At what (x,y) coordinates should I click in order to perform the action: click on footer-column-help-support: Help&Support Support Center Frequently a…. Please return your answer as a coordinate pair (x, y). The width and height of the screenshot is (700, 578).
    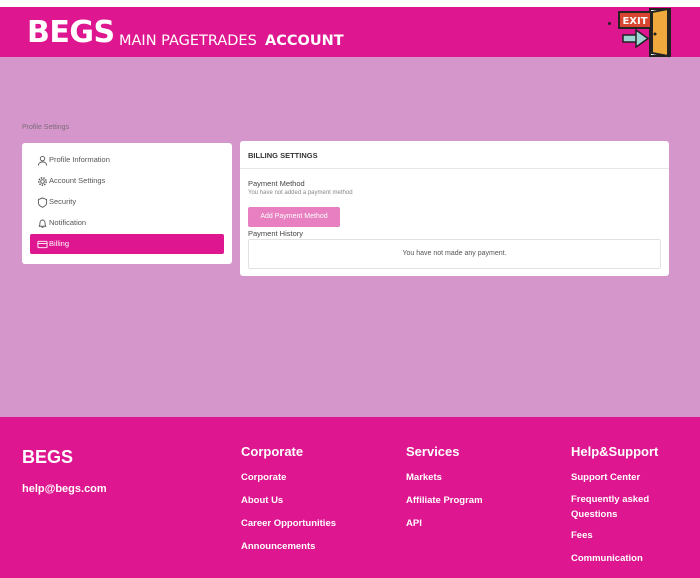
    Looking at the image, I should click on (617, 510).